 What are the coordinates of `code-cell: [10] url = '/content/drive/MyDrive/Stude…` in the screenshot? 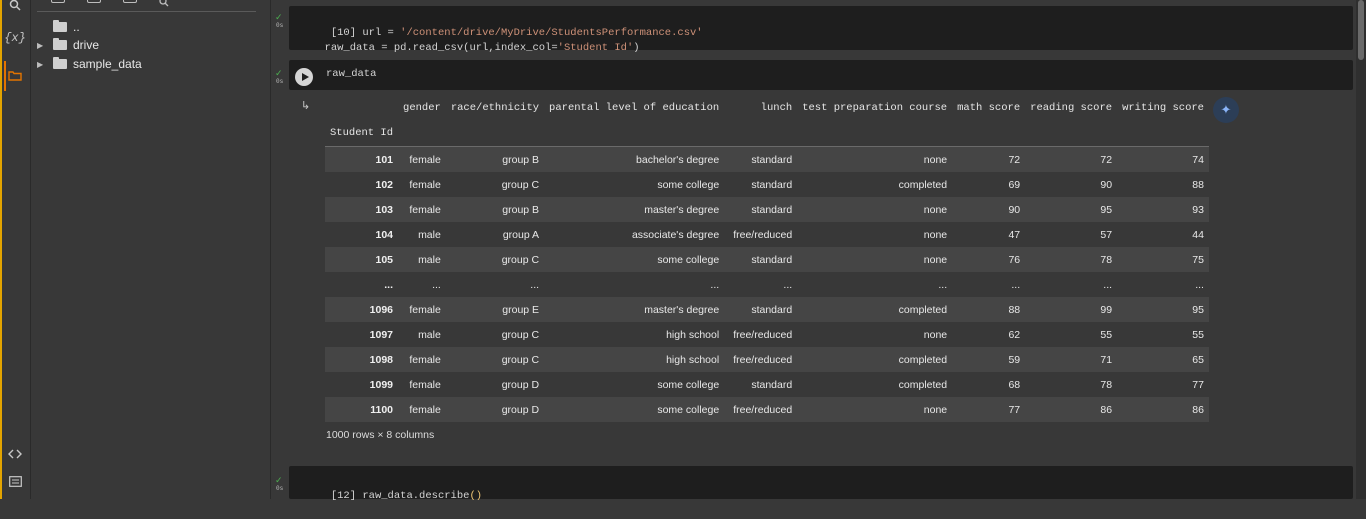 It's located at (821, 30).